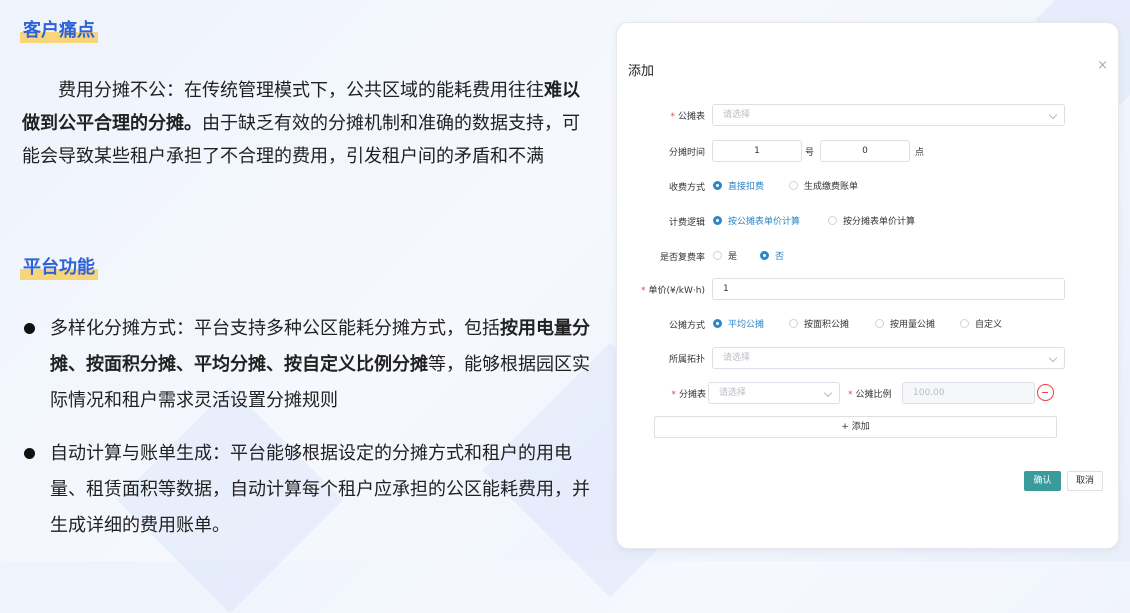  What do you see at coordinates (641, 71) in the screenshot?
I see `dialog-title: 添加` at bounding box center [641, 71].